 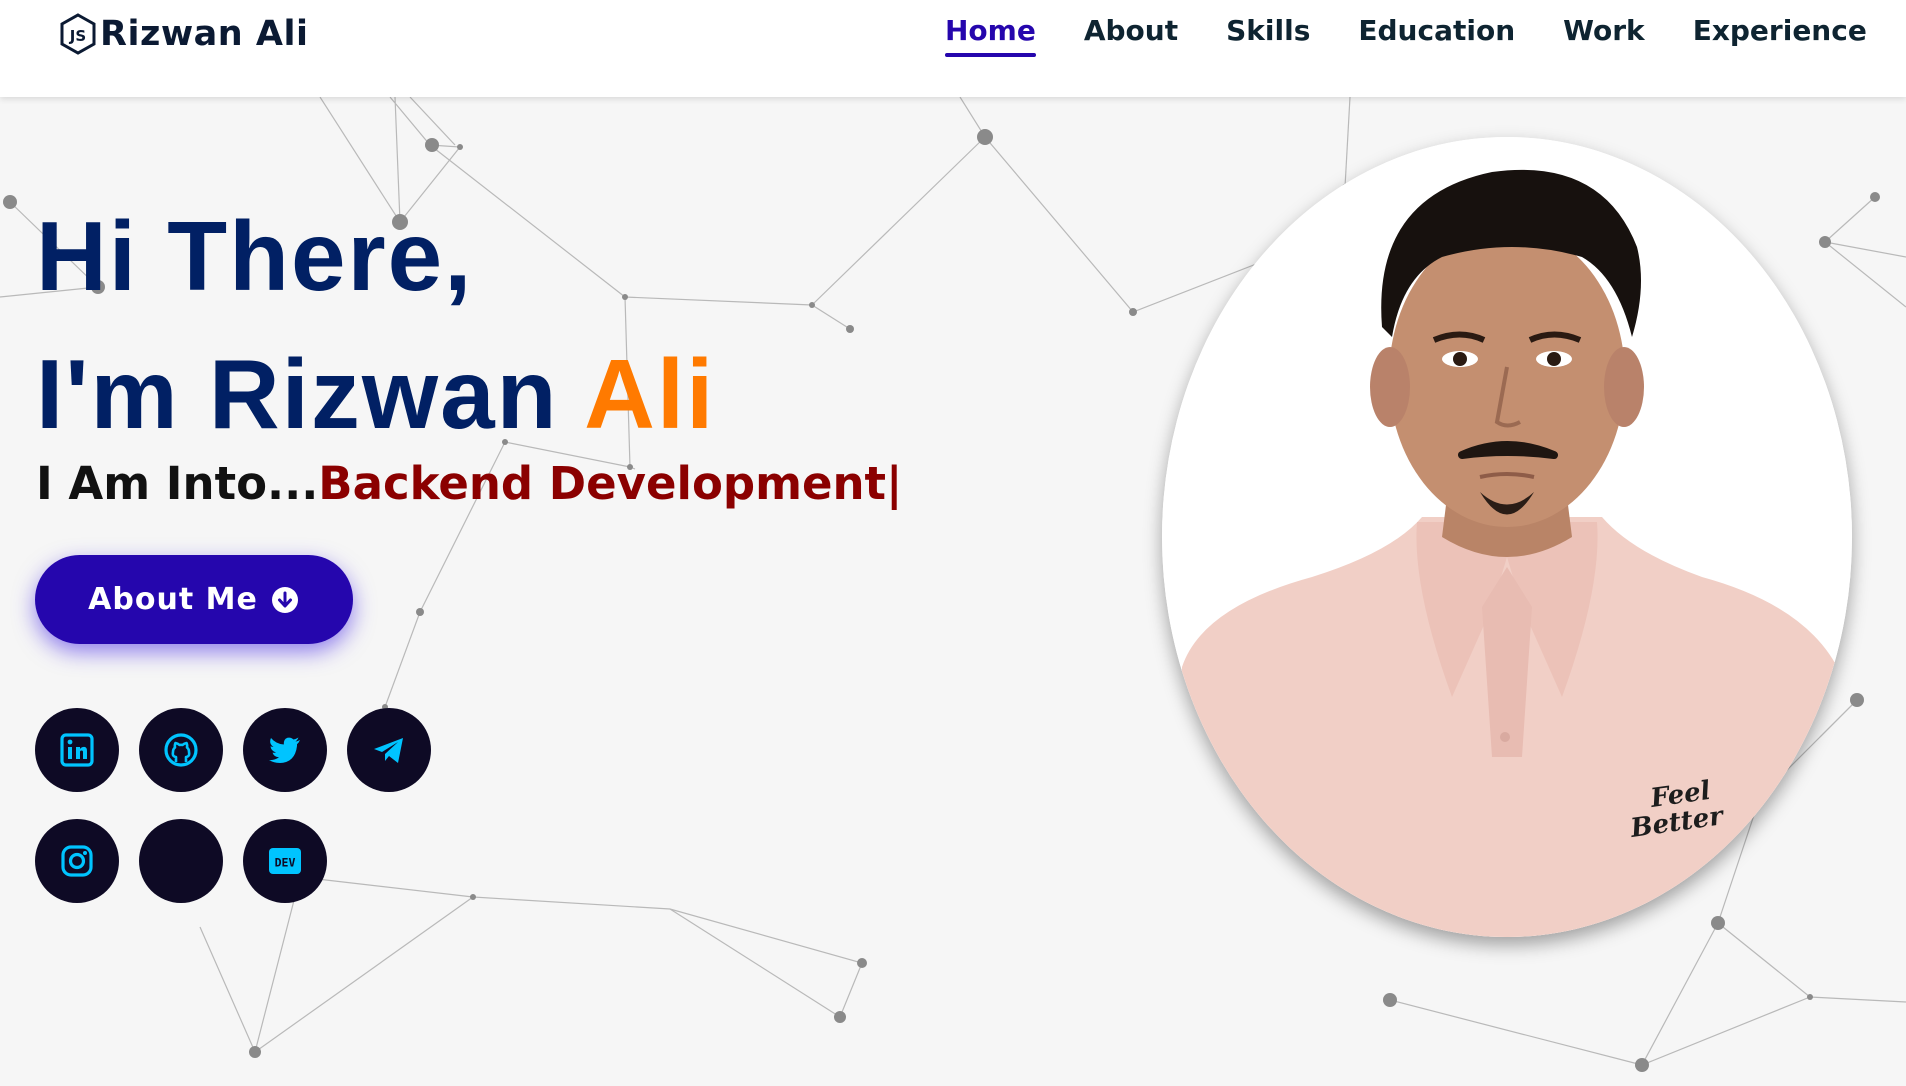 I want to click on typing-value: Backend Development|, so click(x=610, y=483).